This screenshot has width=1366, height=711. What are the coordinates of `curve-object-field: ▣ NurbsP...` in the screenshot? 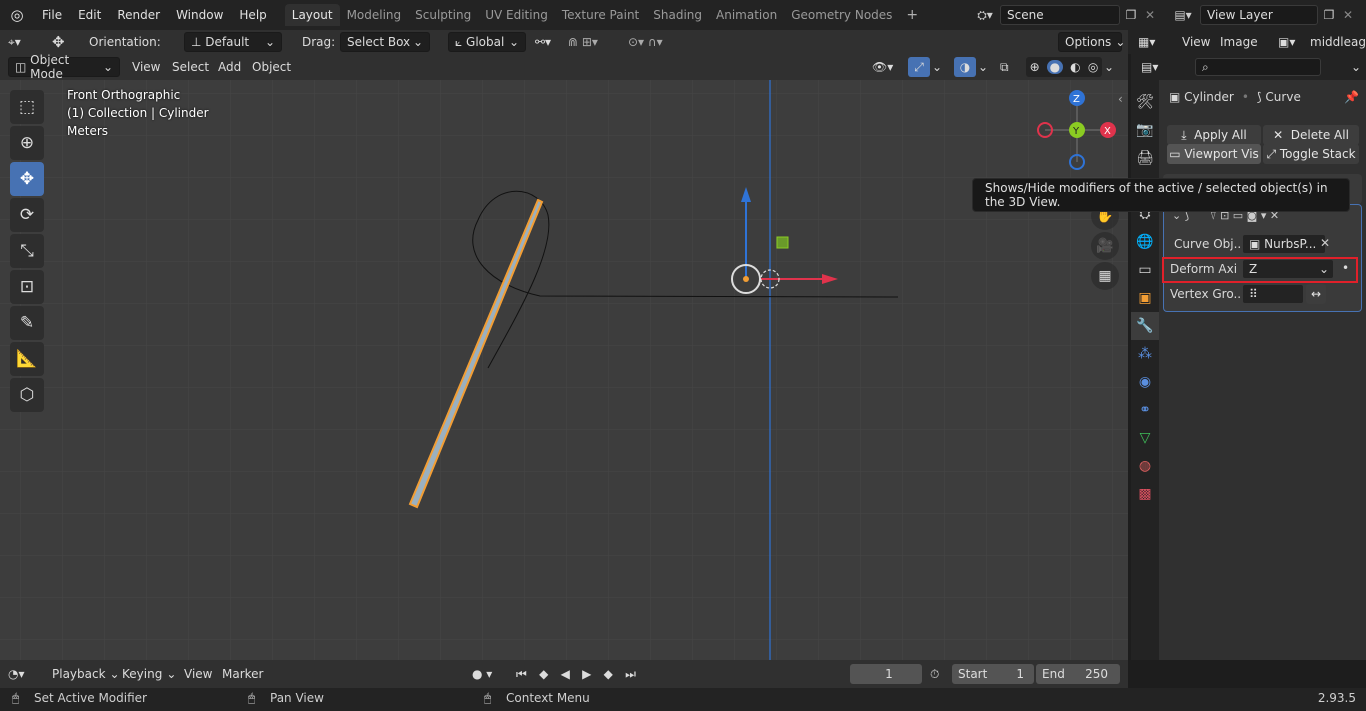 It's located at (1284, 244).